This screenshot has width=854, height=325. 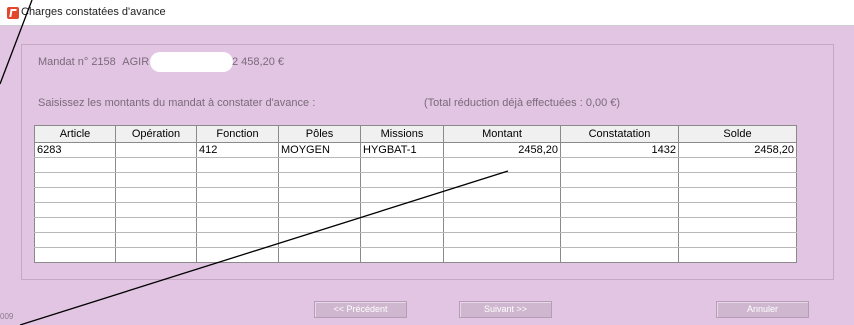 I want to click on cell-poles: MOYGEN, so click(x=319, y=150).